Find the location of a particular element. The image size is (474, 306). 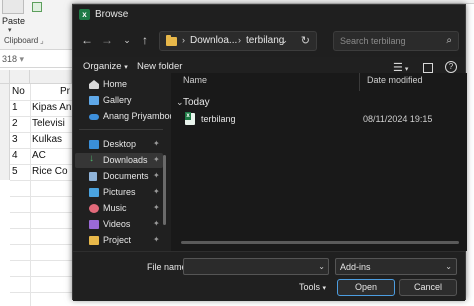

nav-label: Music is located at coordinates (115, 208).